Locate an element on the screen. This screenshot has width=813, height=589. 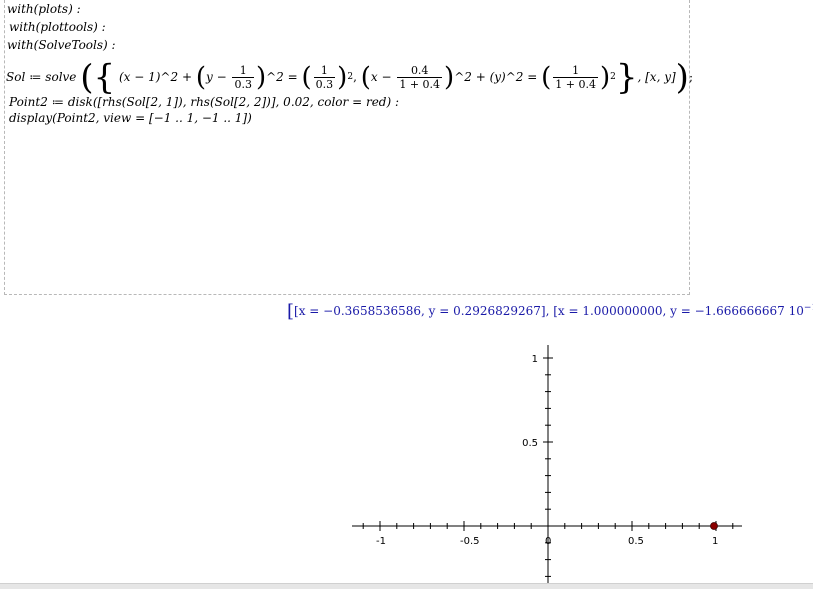
fraction-3: 0.4 1 + 0.4 is located at coordinates (420, 77).